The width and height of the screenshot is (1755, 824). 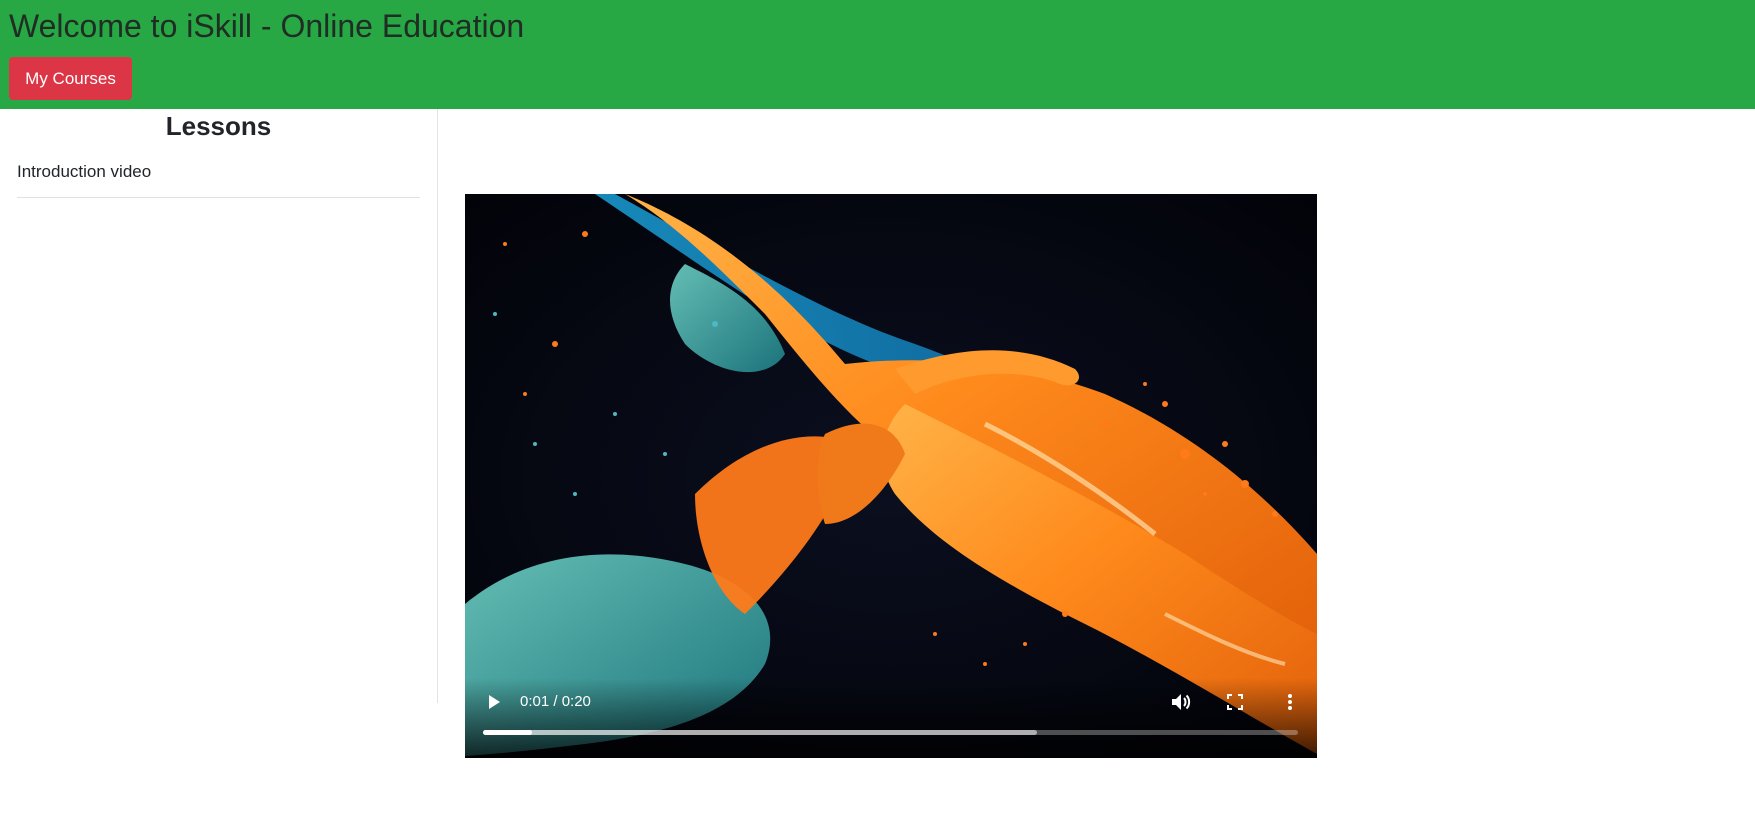 I want to click on progress-buffered, so click(x=760, y=732).